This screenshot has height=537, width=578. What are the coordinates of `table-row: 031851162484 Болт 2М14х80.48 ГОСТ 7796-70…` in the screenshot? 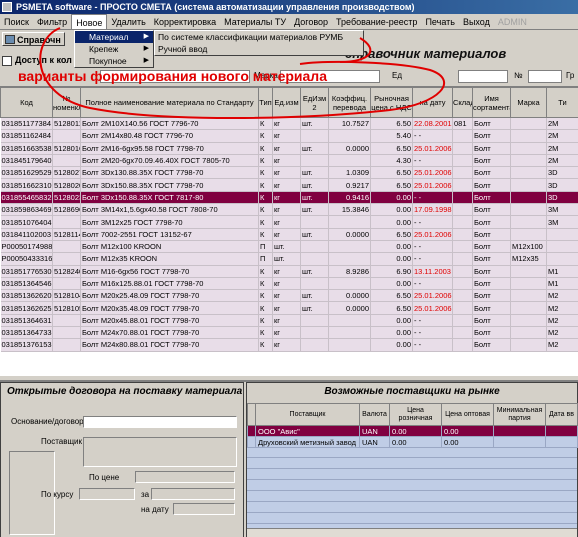 It's located at (289, 136).